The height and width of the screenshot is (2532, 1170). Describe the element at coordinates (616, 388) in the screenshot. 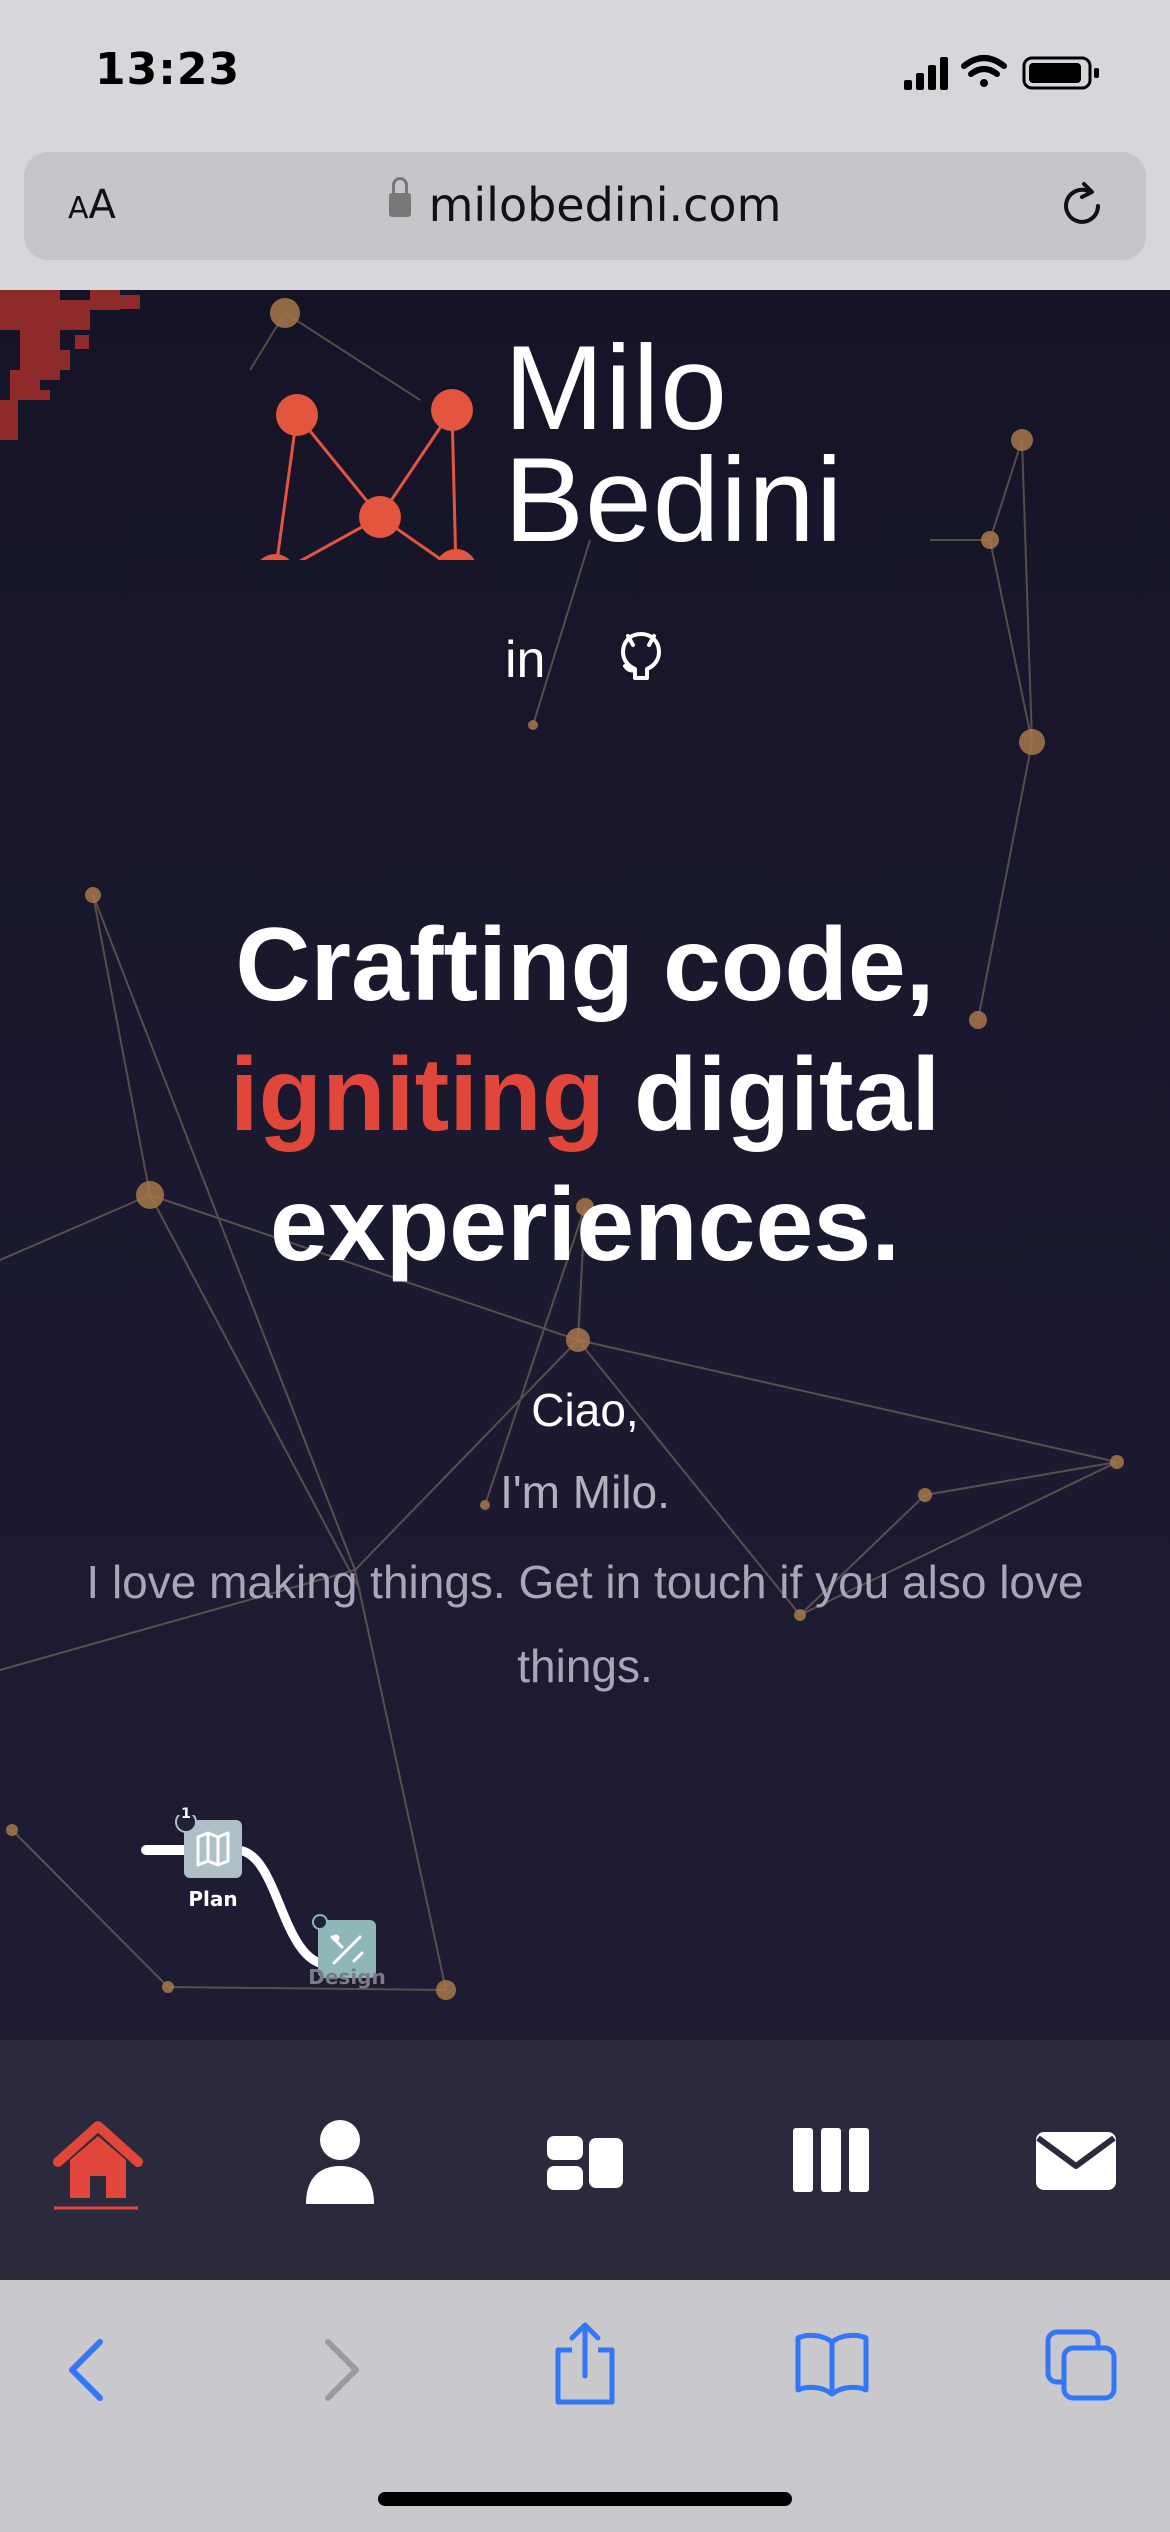

I see `brand-first-name: Milo` at that location.